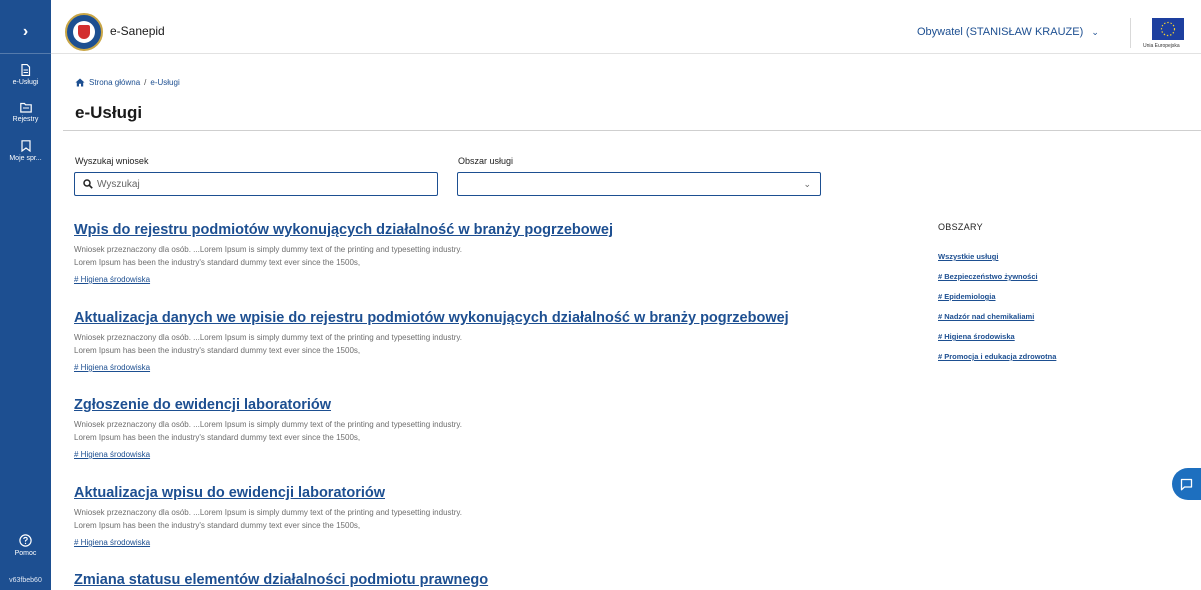  I want to click on sidebar-item-rejestry: Rejestry, so click(25, 113).